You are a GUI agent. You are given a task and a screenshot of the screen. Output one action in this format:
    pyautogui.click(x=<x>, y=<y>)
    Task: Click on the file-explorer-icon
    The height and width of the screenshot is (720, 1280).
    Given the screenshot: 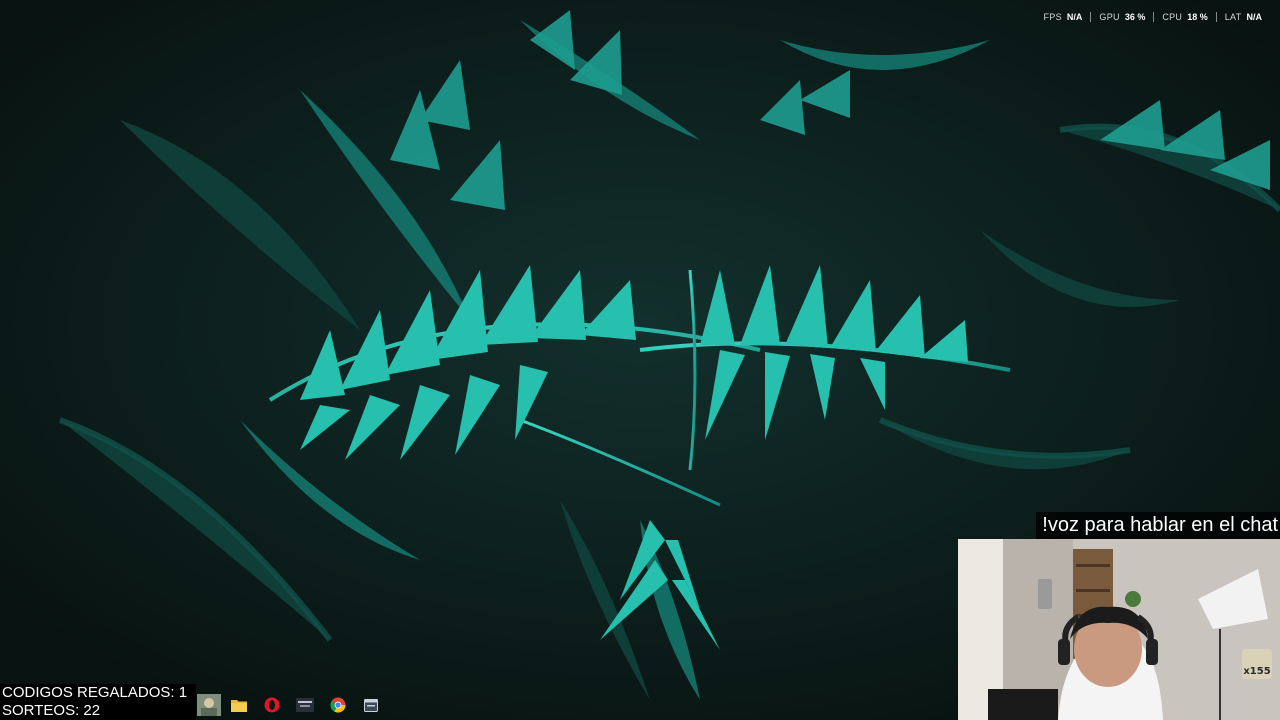 What is the action you would take?
    pyautogui.click(x=238, y=706)
    